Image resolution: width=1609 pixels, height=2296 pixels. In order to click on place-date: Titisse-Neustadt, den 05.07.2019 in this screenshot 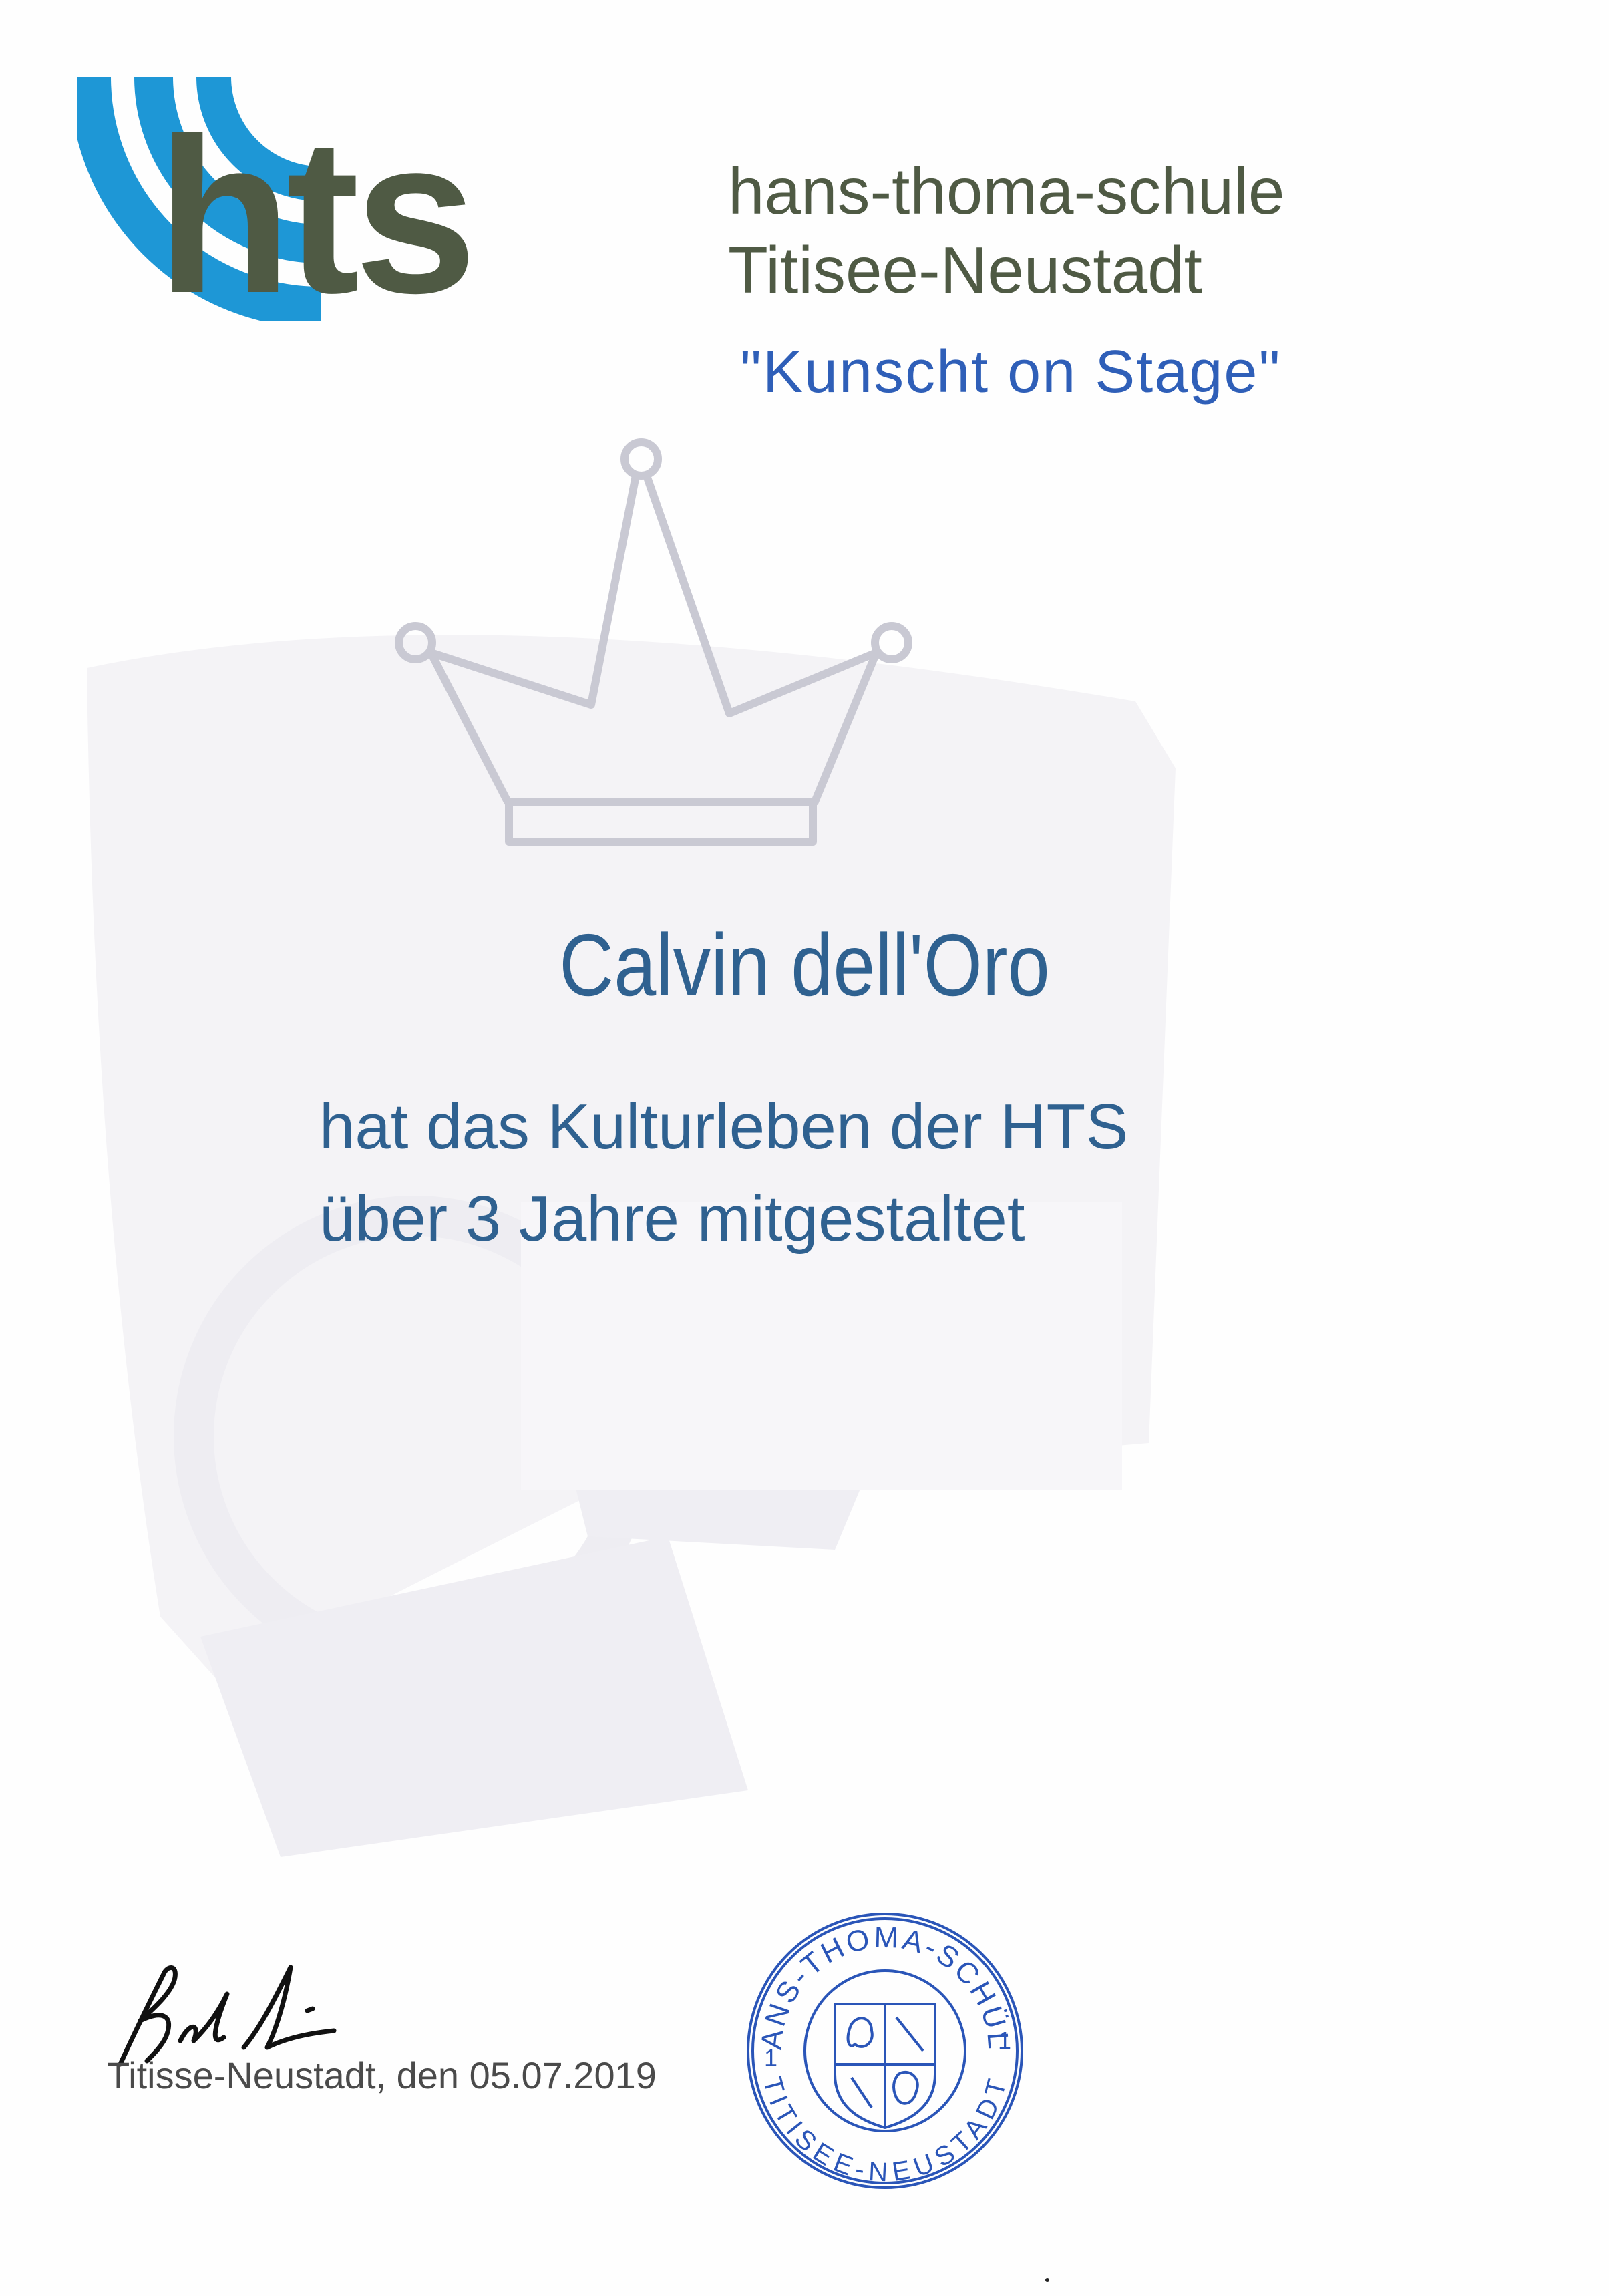, I will do `click(382, 2075)`.